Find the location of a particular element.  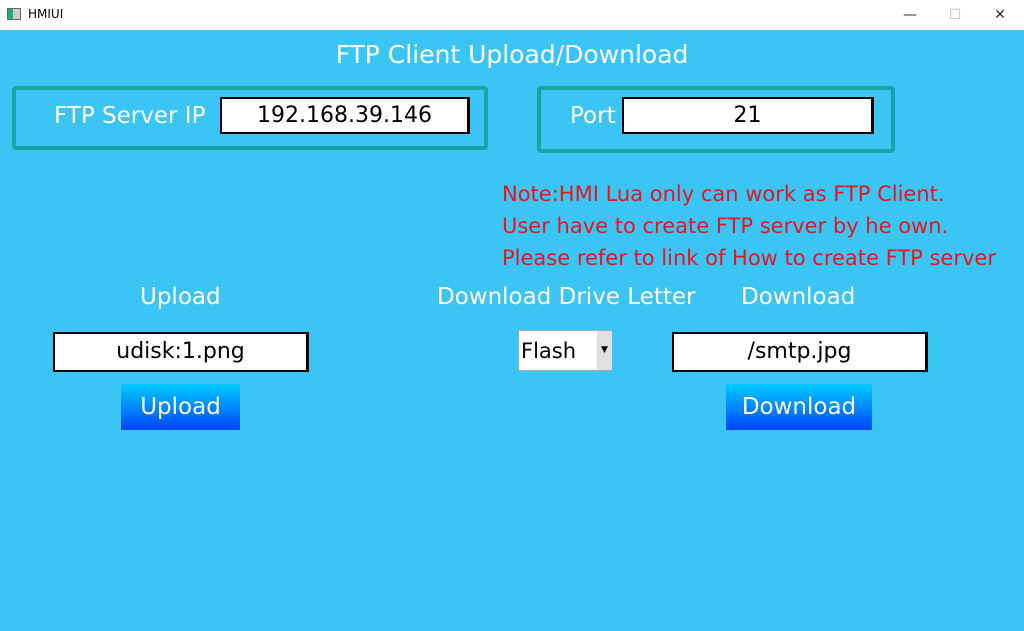

download-label: Download is located at coordinates (798, 297).